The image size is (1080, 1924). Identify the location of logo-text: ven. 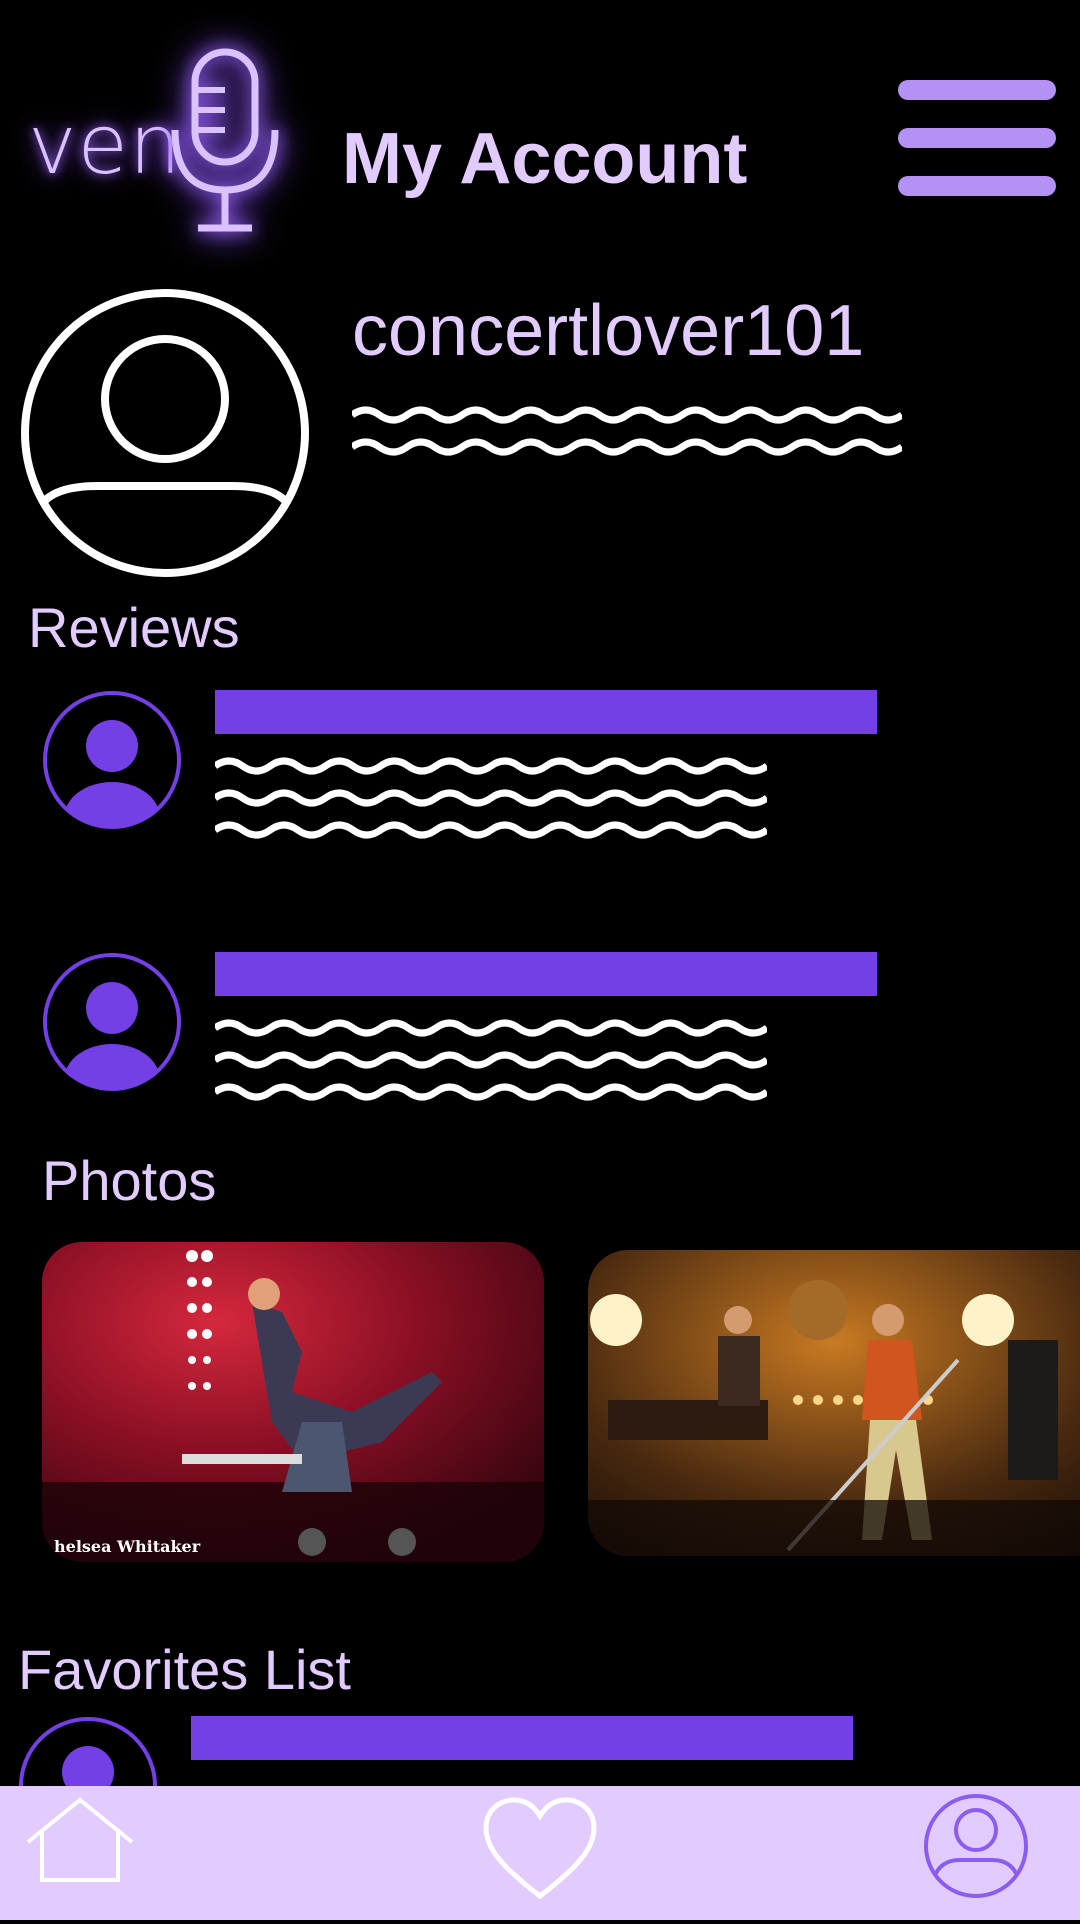
(105, 145).